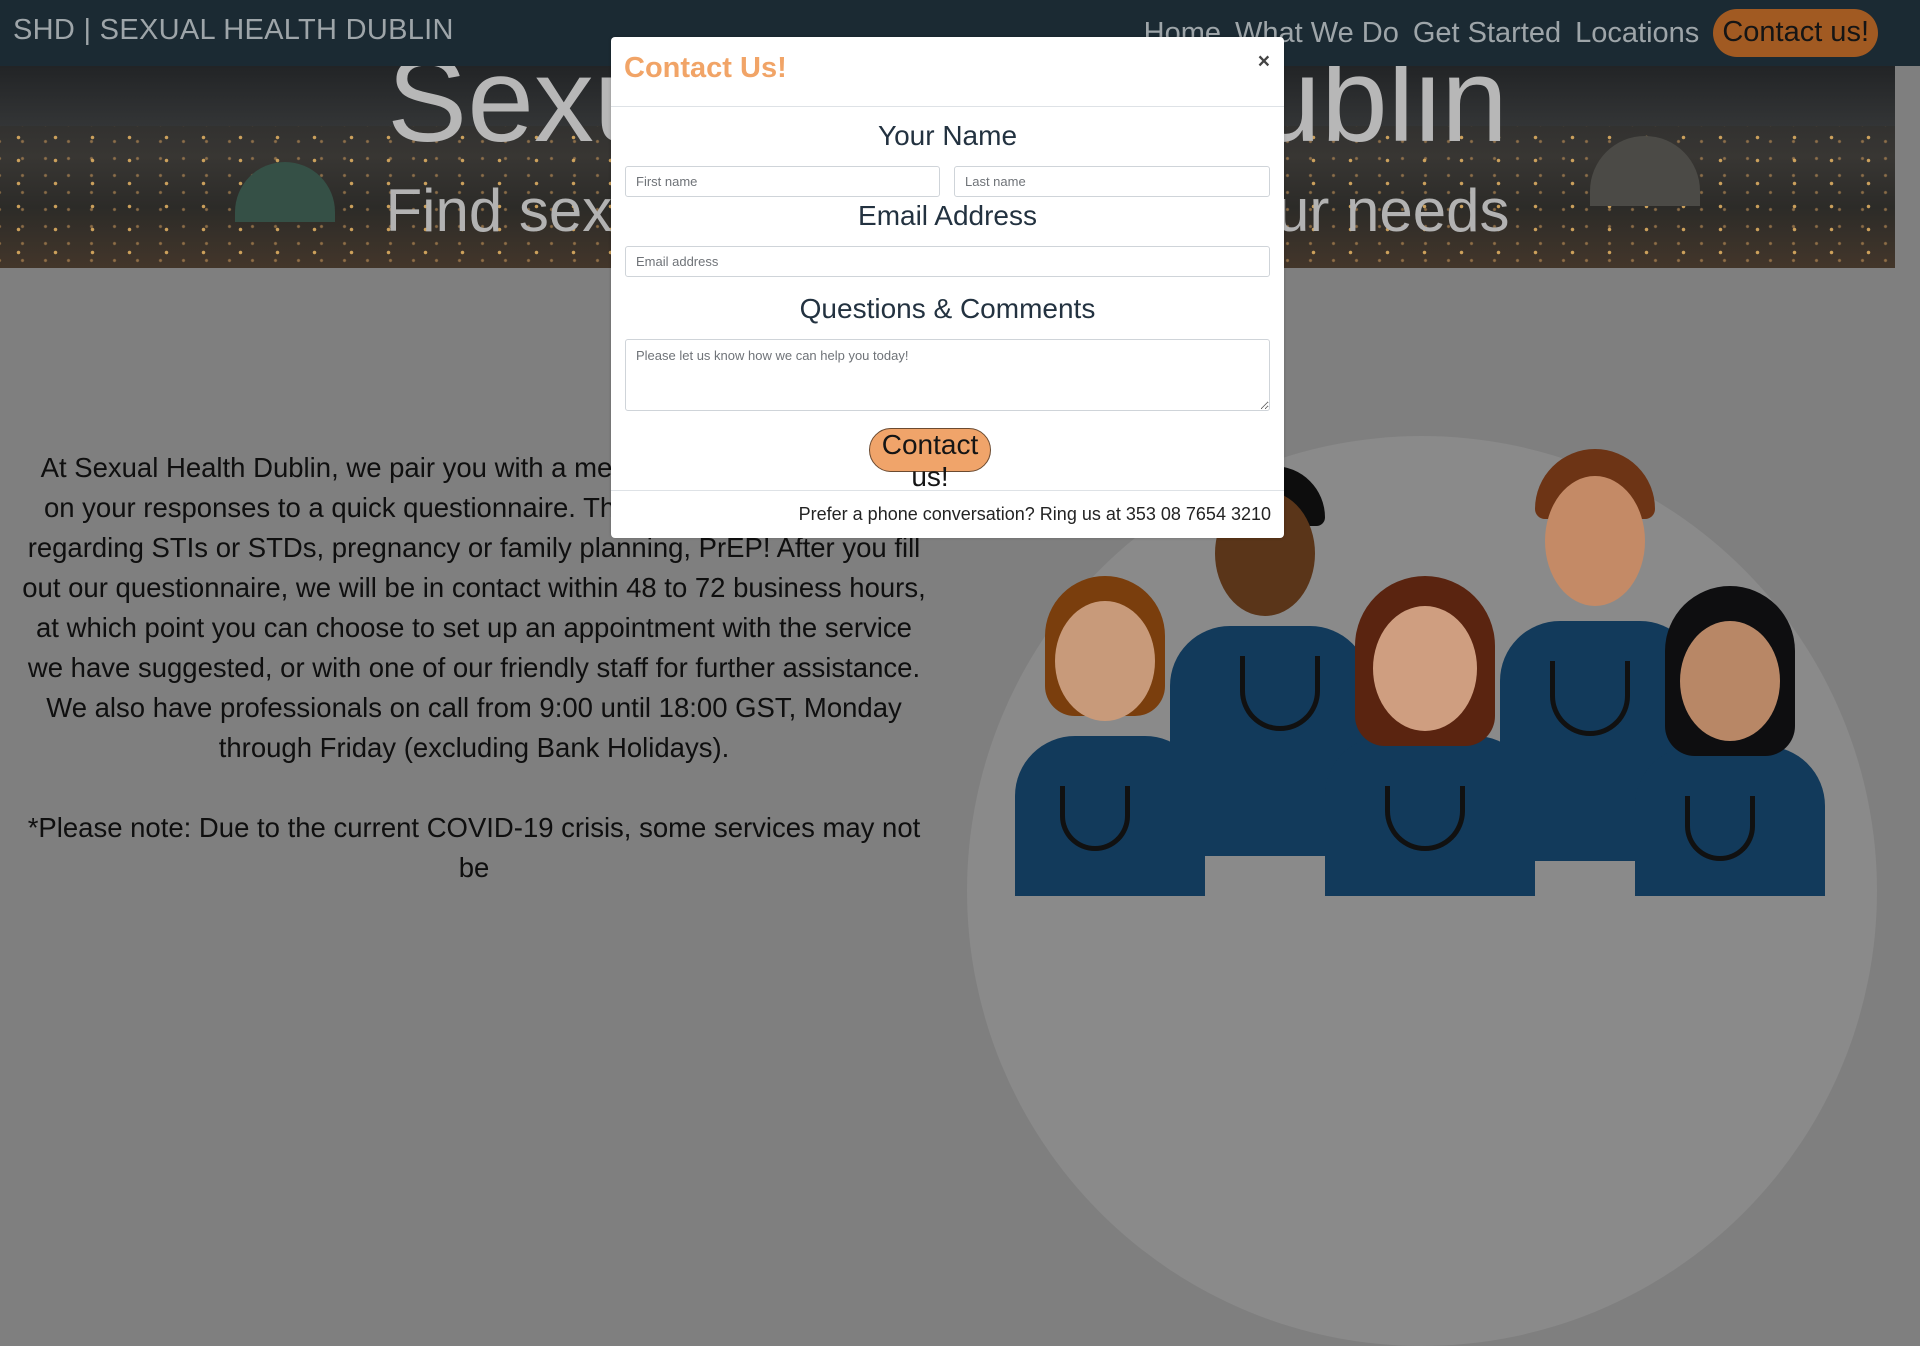  Describe the element at coordinates (947, 72) in the screenshot. I see `modal-header: Contact Us! ×` at that location.